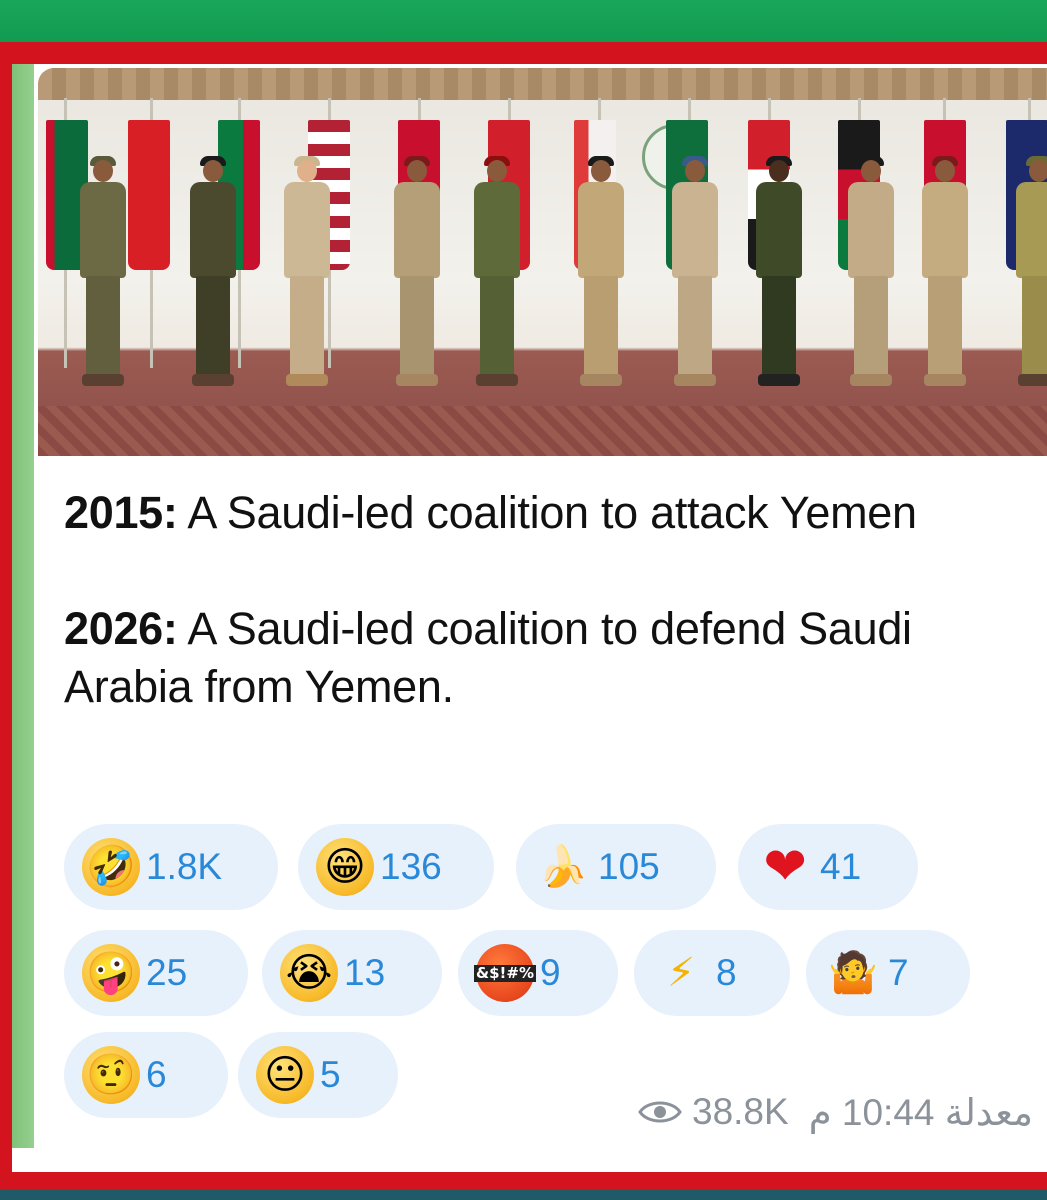 The width and height of the screenshot is (1047, 1200). I want to click on reaction-count: 9, so click(550, 972).